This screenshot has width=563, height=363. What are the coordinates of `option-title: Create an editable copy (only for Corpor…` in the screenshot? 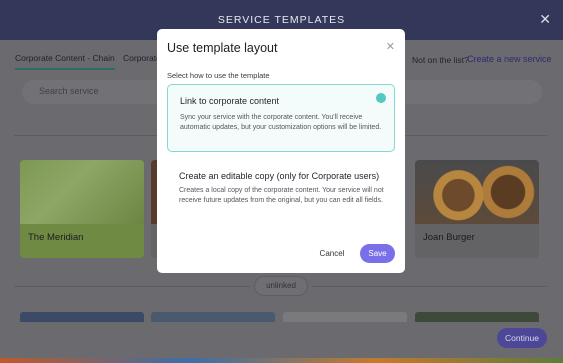 It's located at (279, 176).